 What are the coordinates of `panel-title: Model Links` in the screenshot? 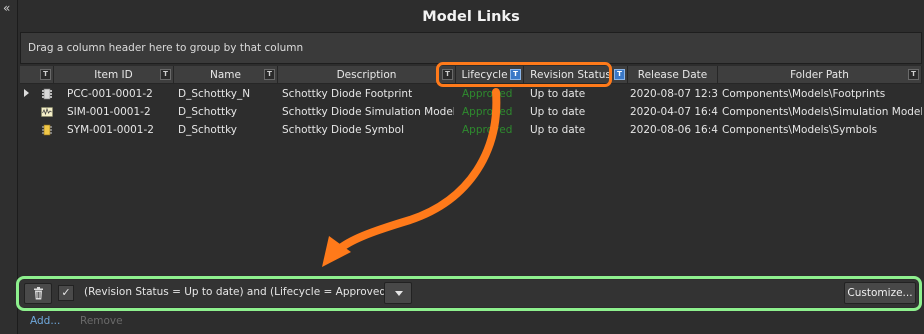 It's located at (471, 17).